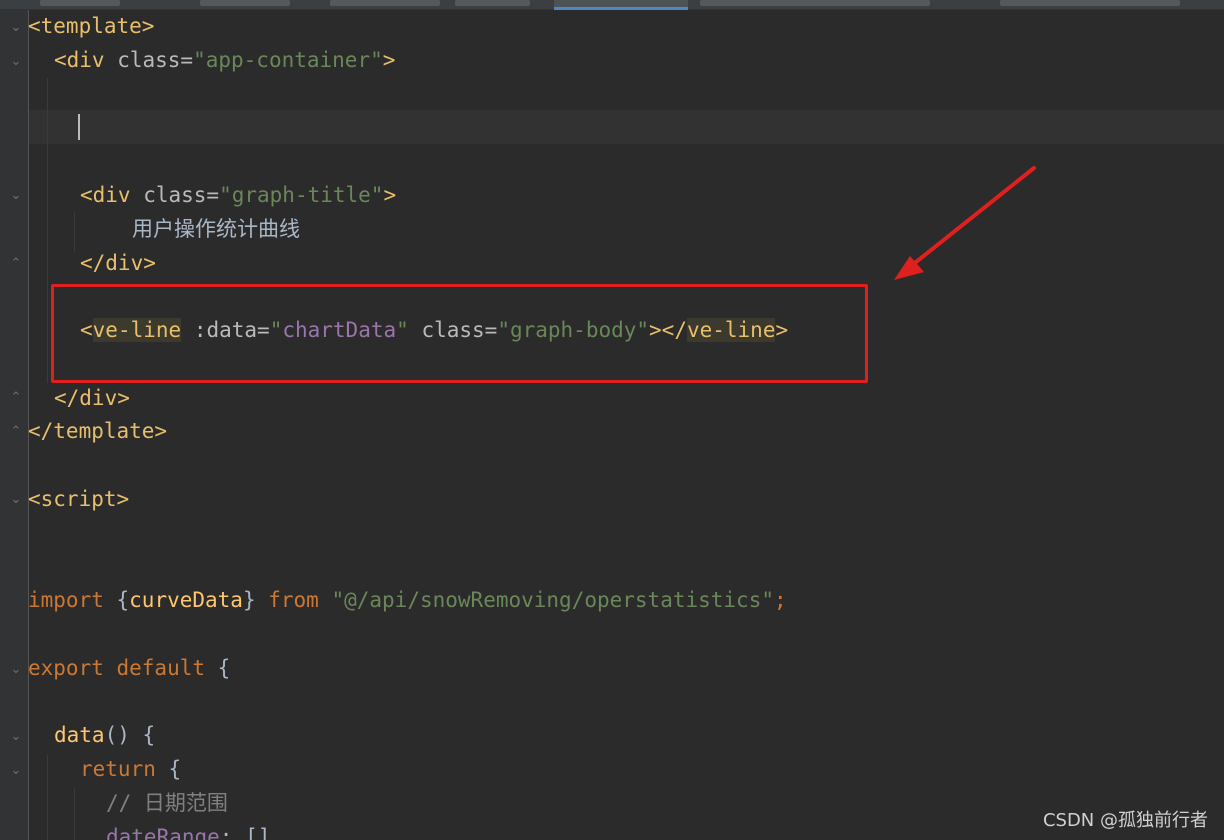  What do you see at coordinates (255, 600) in the screenshot?
I see `code-token: }` at bounding box center [255, 600].